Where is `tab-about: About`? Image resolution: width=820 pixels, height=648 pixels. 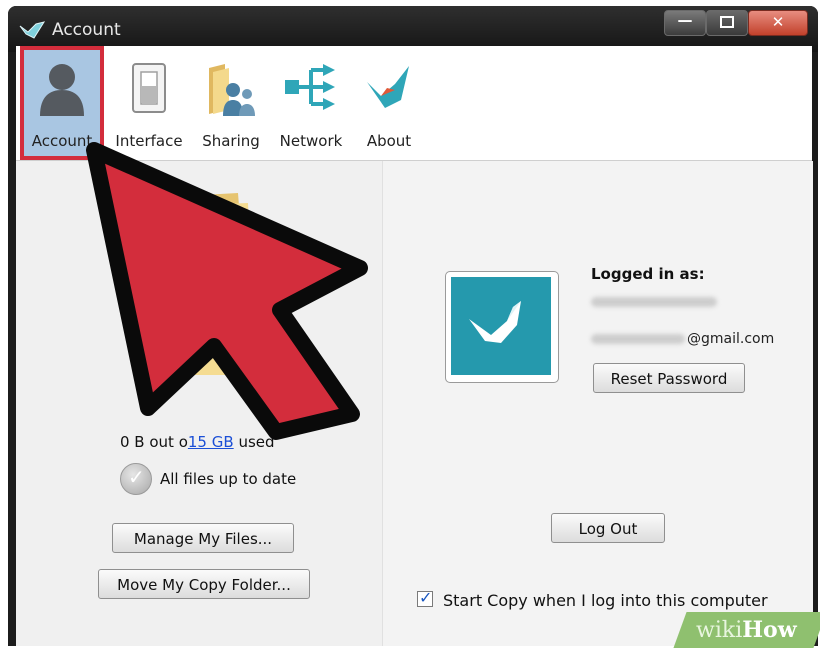 tab-about: About is located at coordinates (389, 103).